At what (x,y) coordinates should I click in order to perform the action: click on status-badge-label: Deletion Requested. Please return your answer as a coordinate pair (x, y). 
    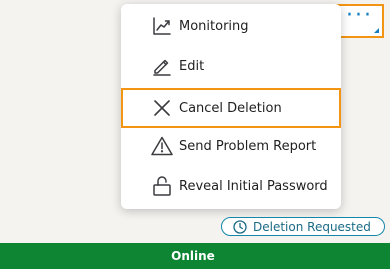
    Looking at the image, I should click on (312, 226).